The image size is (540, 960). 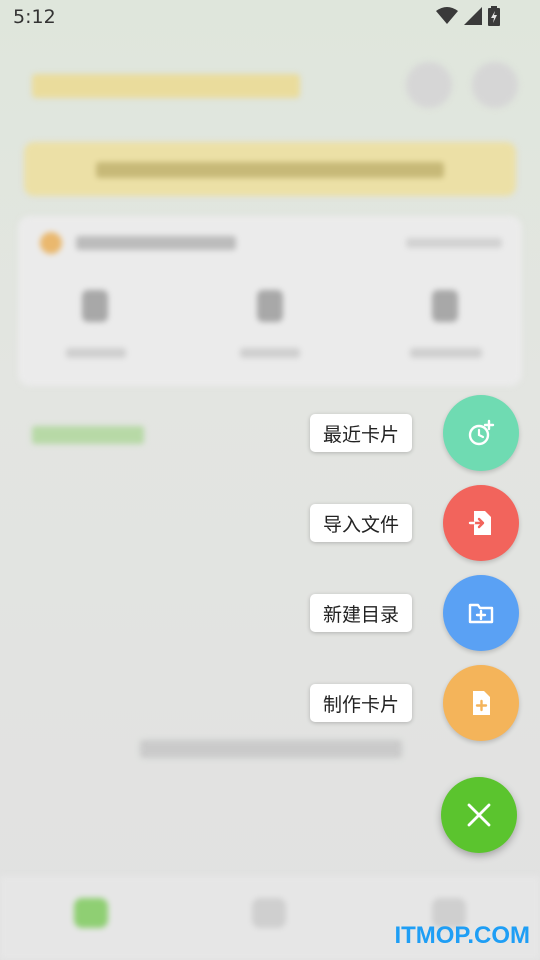 I want to click on new-card-icon, so click(x=481, y=703).